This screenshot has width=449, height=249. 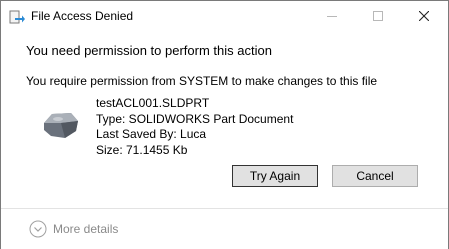 I want to click on minimize-icon, so click(x=332, y=16).